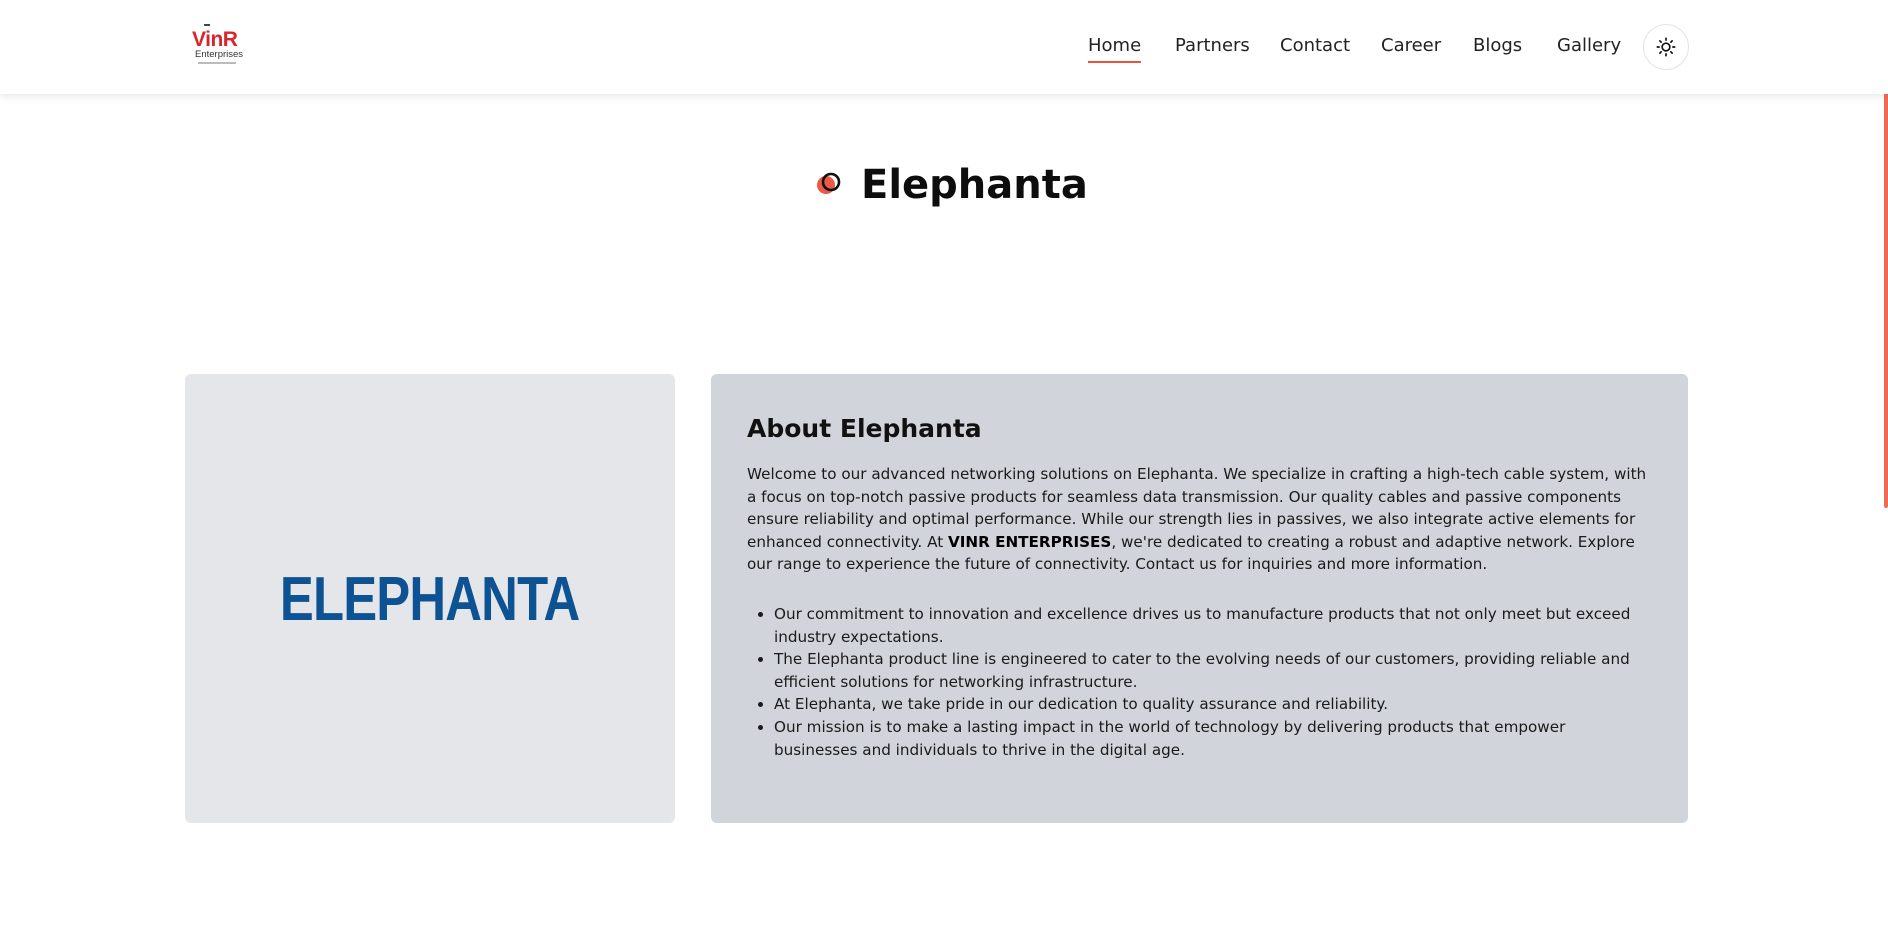 This screenshot has height=925, width=1888. I want to click on page-scrollbar, so click(1885, 462).